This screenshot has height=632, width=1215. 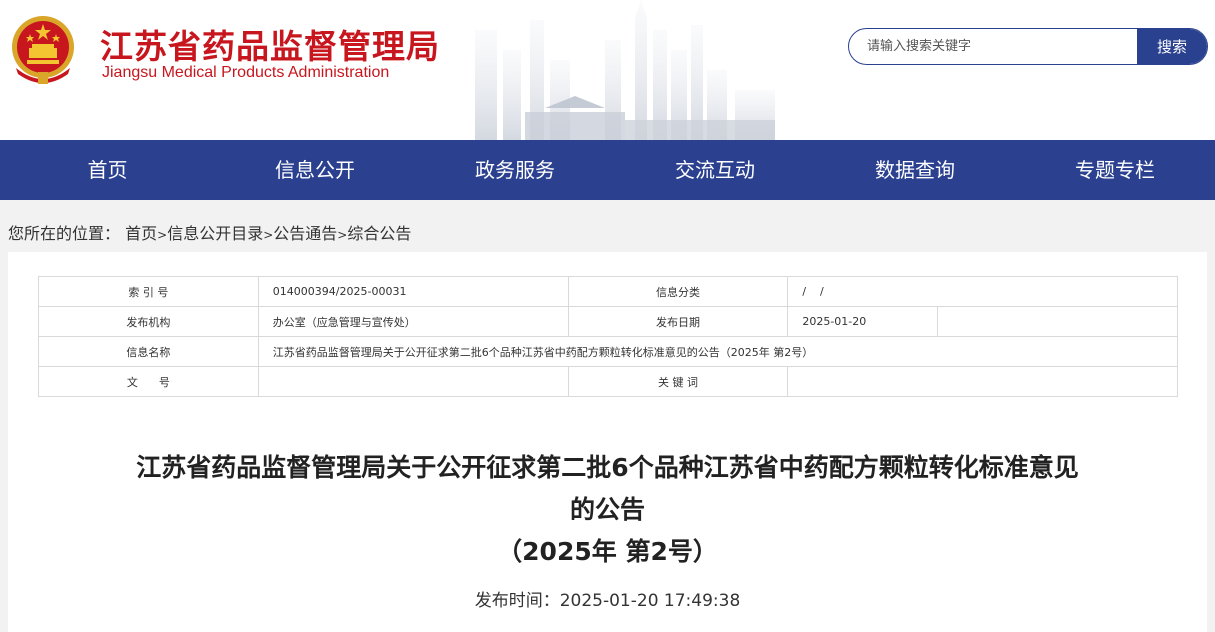 I want to click on doc-number-value, so click(x=413, y=381).